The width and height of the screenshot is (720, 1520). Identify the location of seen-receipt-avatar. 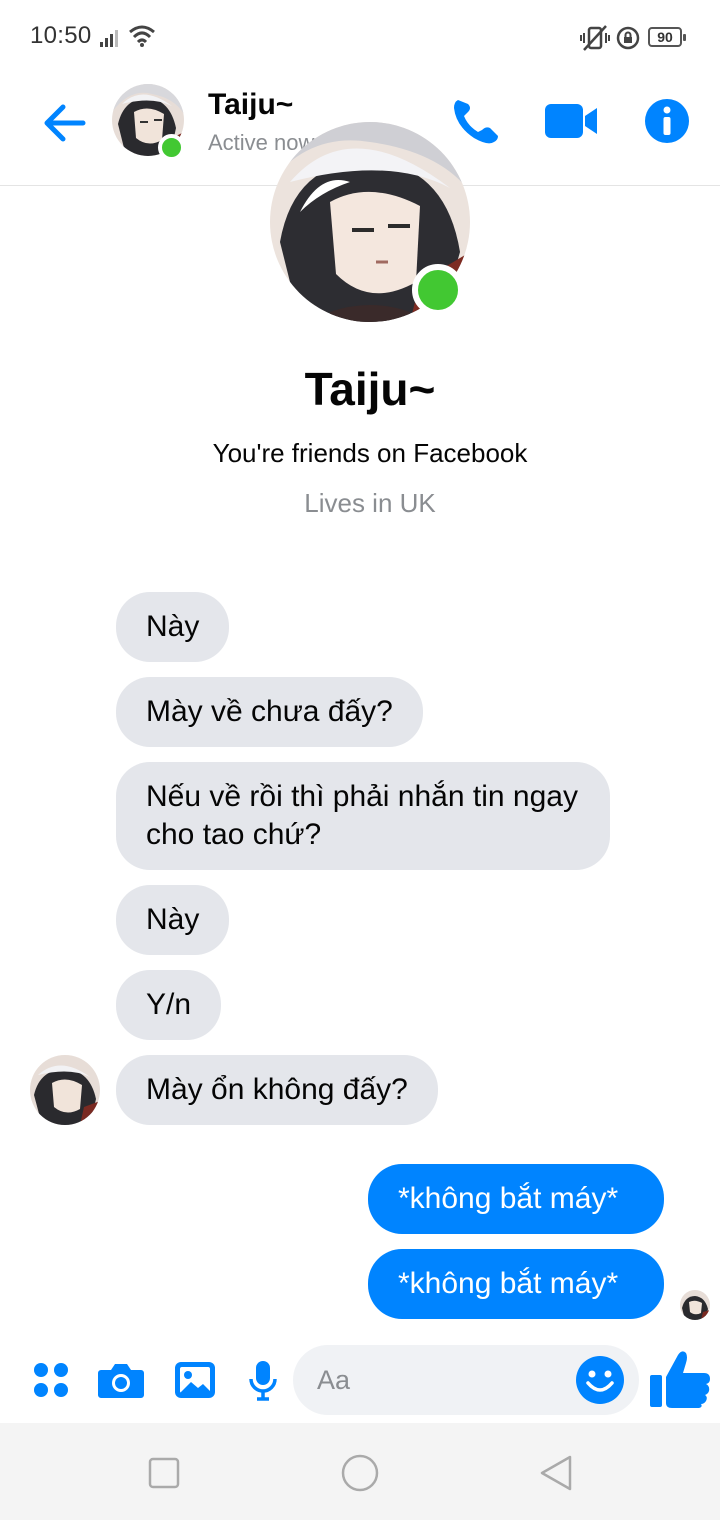
(695, 1305).